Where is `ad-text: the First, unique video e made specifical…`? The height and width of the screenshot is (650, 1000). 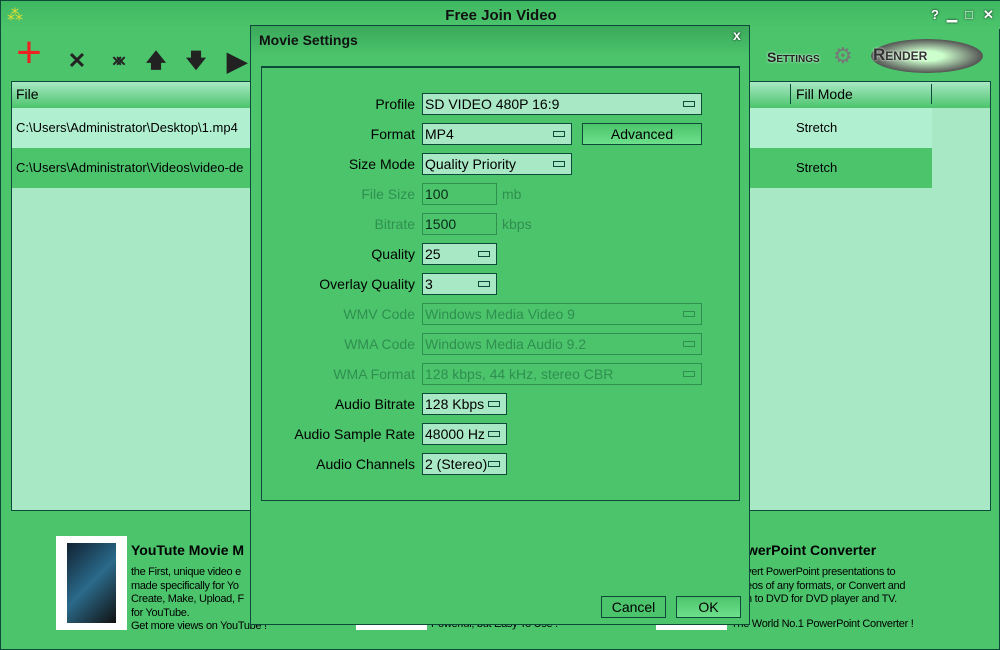
ad-text: the First, unique video e made specifical… is located at coordinates (199, 599).